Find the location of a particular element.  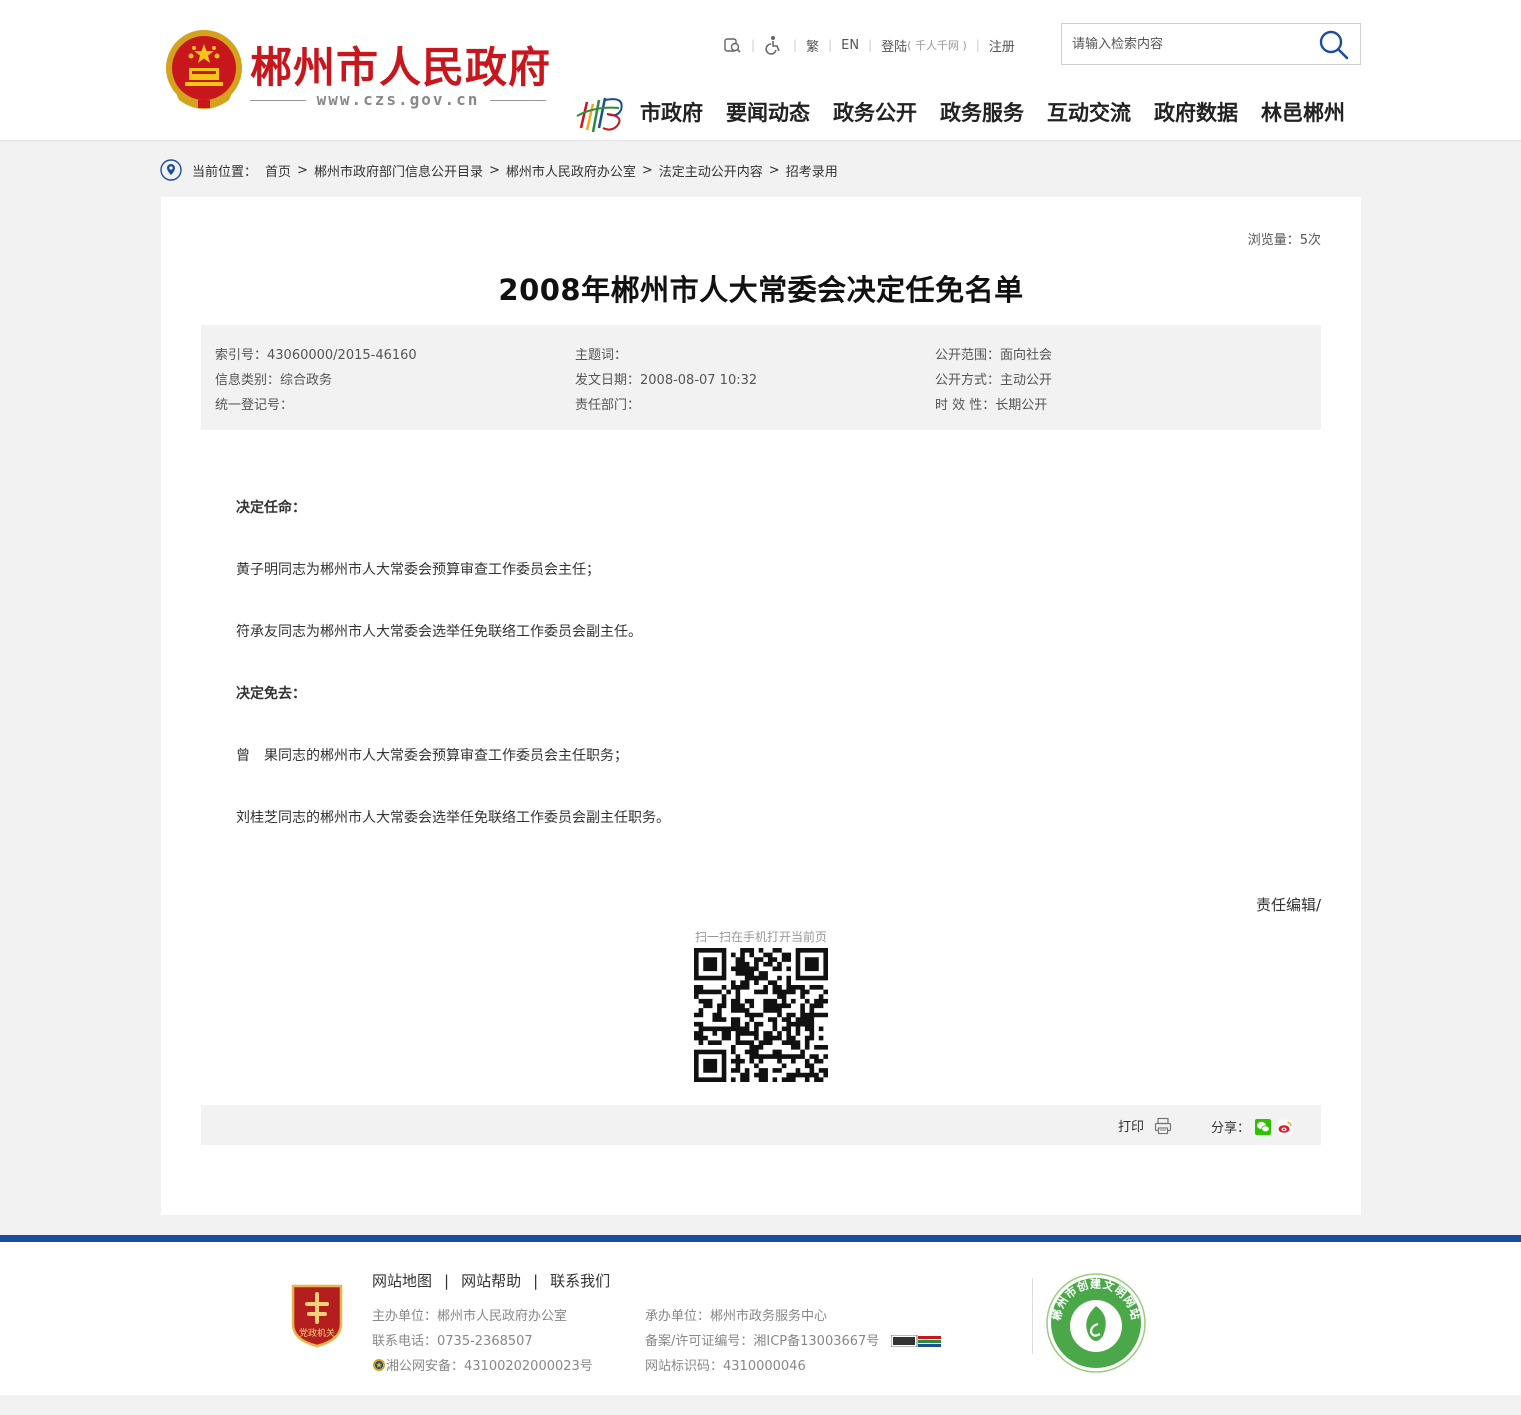

footer-organizer: 承办单位：郴州市政务服务中心 is located at coordinates (736, 1316).